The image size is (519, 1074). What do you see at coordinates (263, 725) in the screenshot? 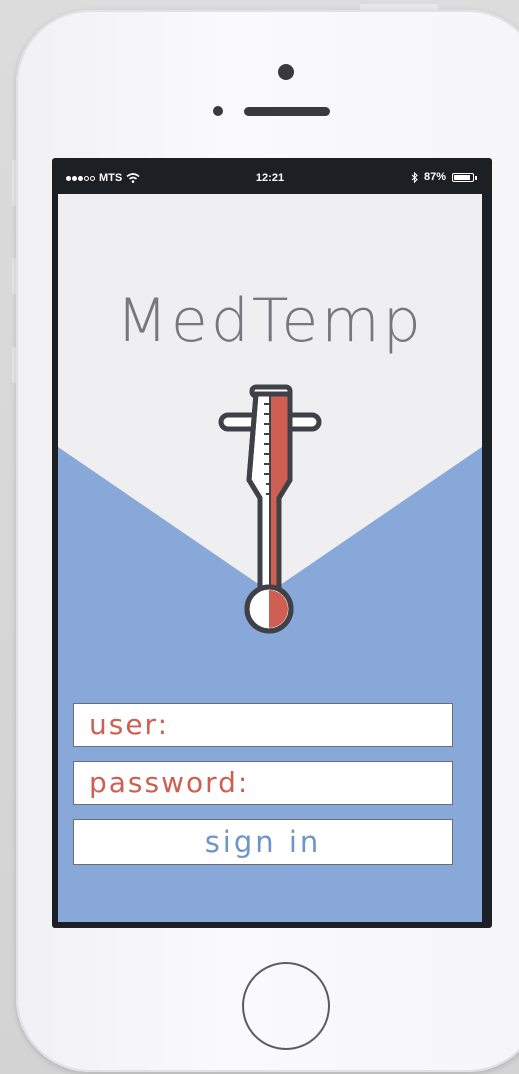
I see `username-input: user:` at bounding box center [263, 725].